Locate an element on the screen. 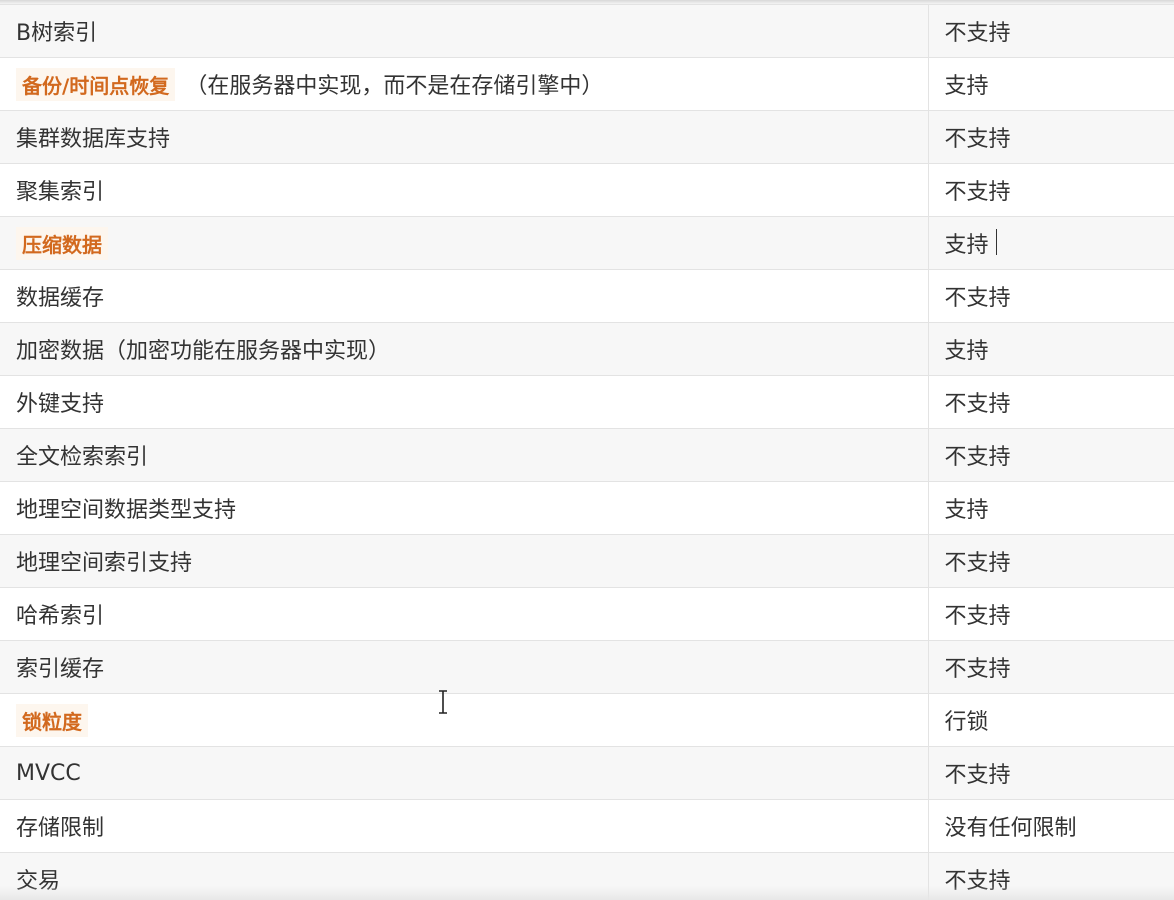  table-row: 压缩数据 支持 is located at coordinates (587, 243).